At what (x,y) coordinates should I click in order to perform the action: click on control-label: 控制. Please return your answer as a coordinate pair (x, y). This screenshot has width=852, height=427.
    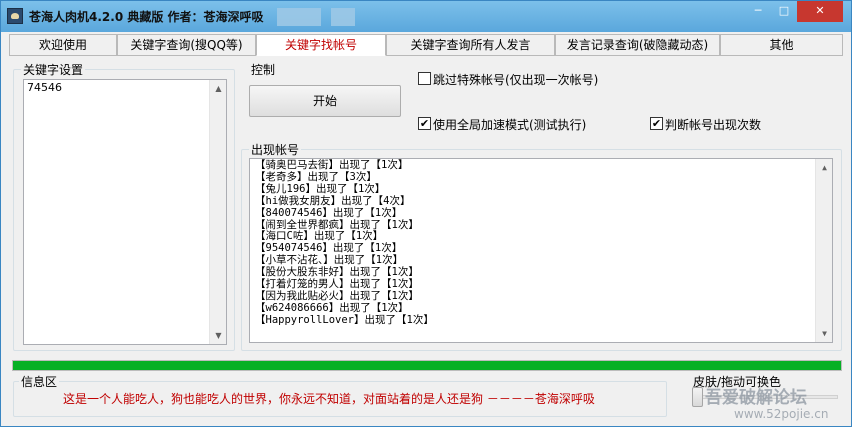
    Looking at the image, I should click on (263, 69).